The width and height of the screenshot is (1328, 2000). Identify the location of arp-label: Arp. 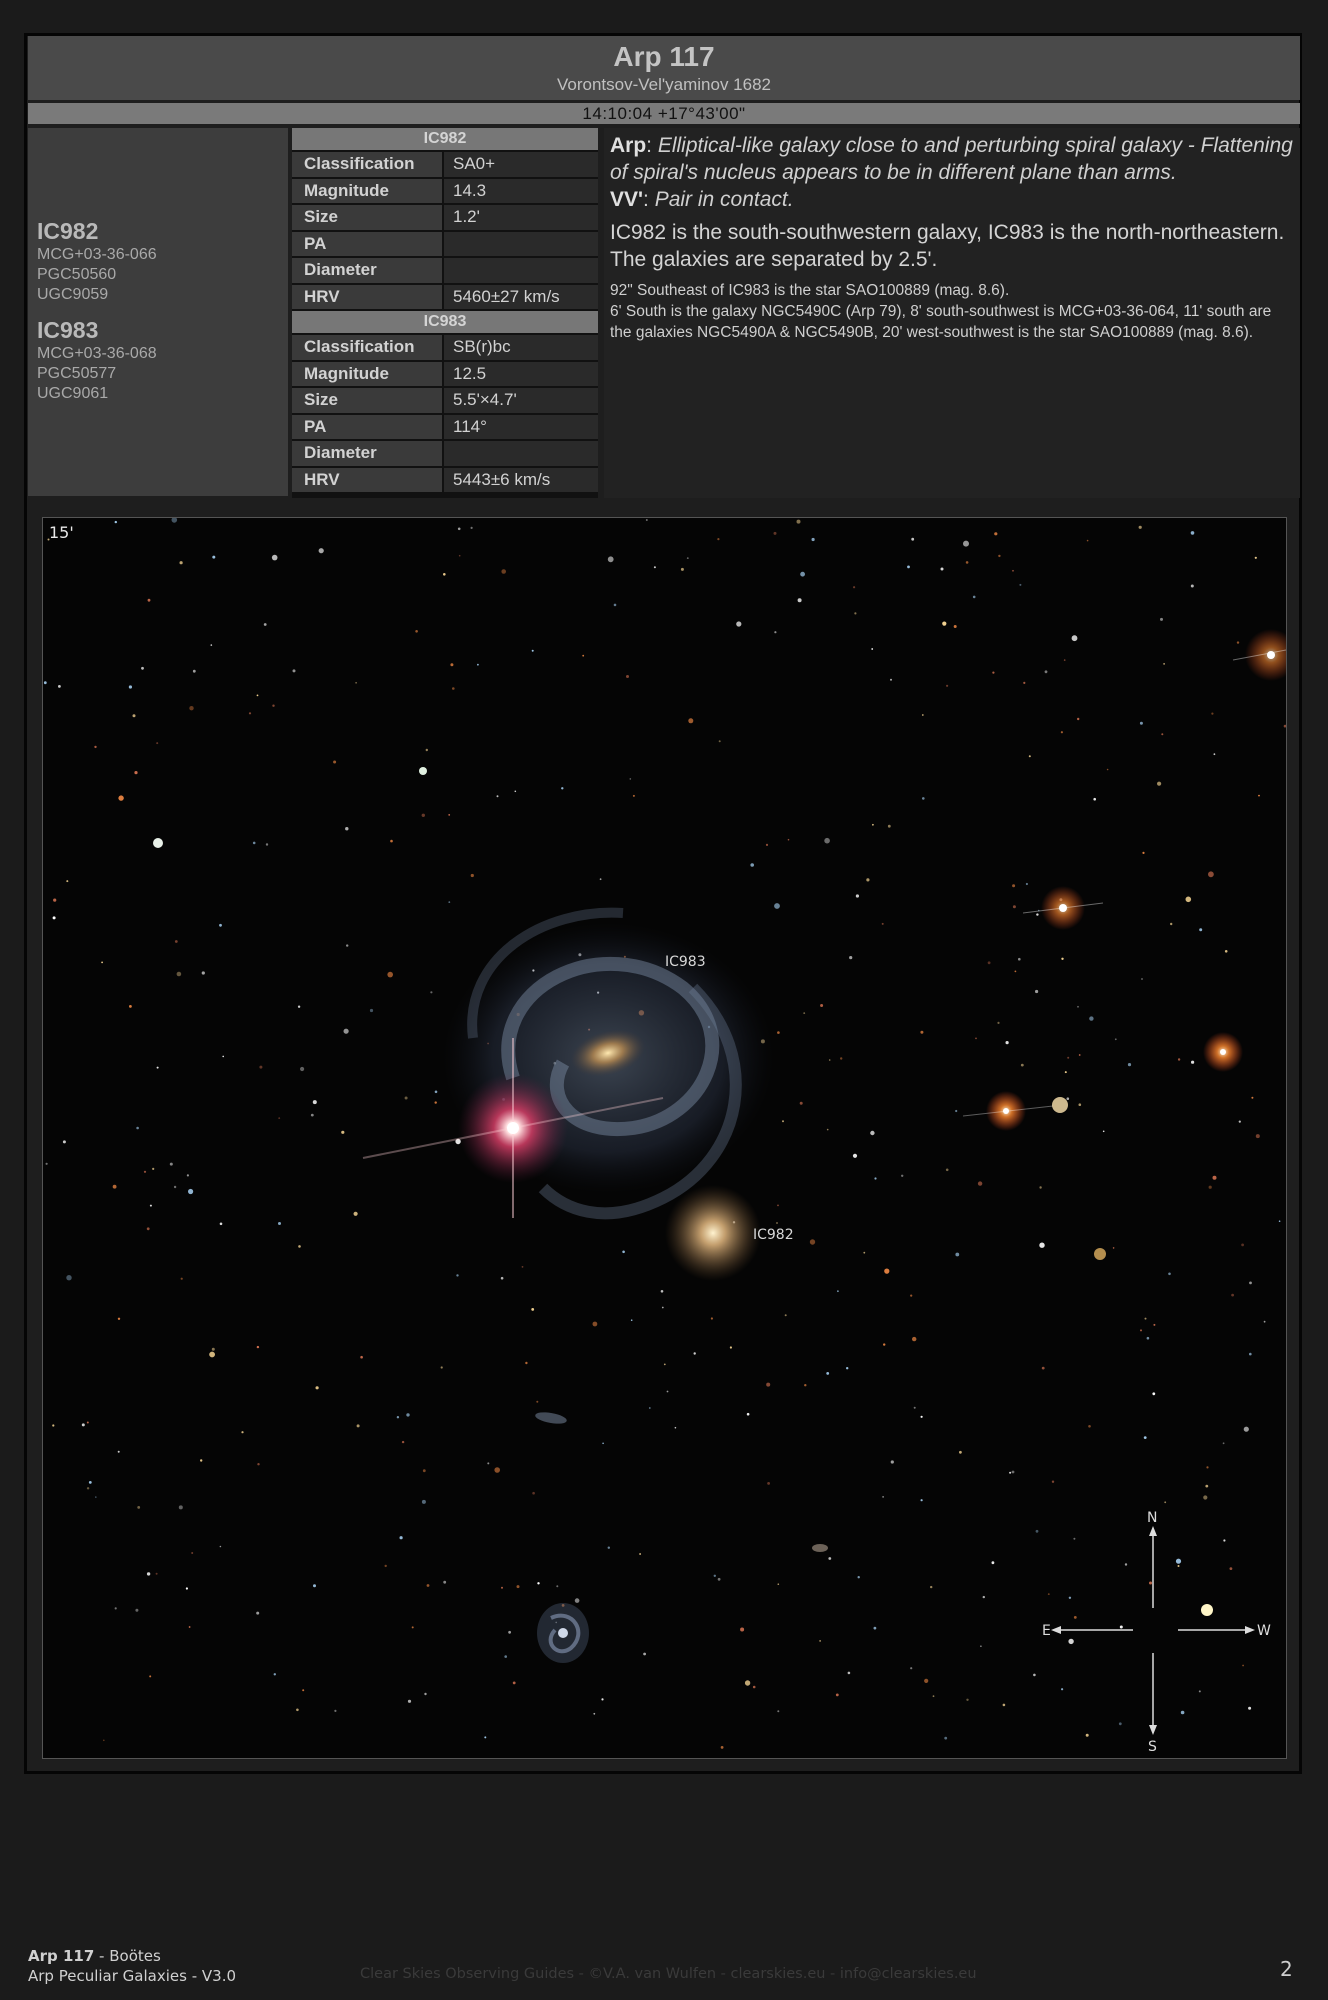
(628, 145).